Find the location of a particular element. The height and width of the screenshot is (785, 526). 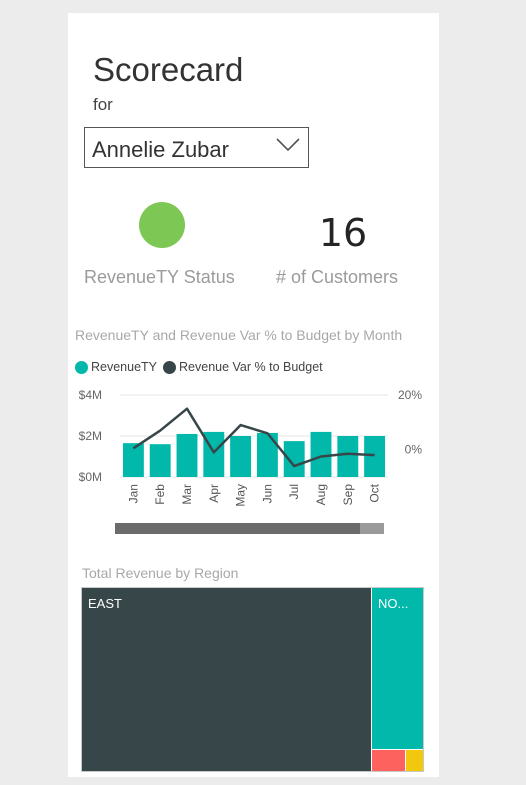

status-indicator is located at coordinates (162, 225).